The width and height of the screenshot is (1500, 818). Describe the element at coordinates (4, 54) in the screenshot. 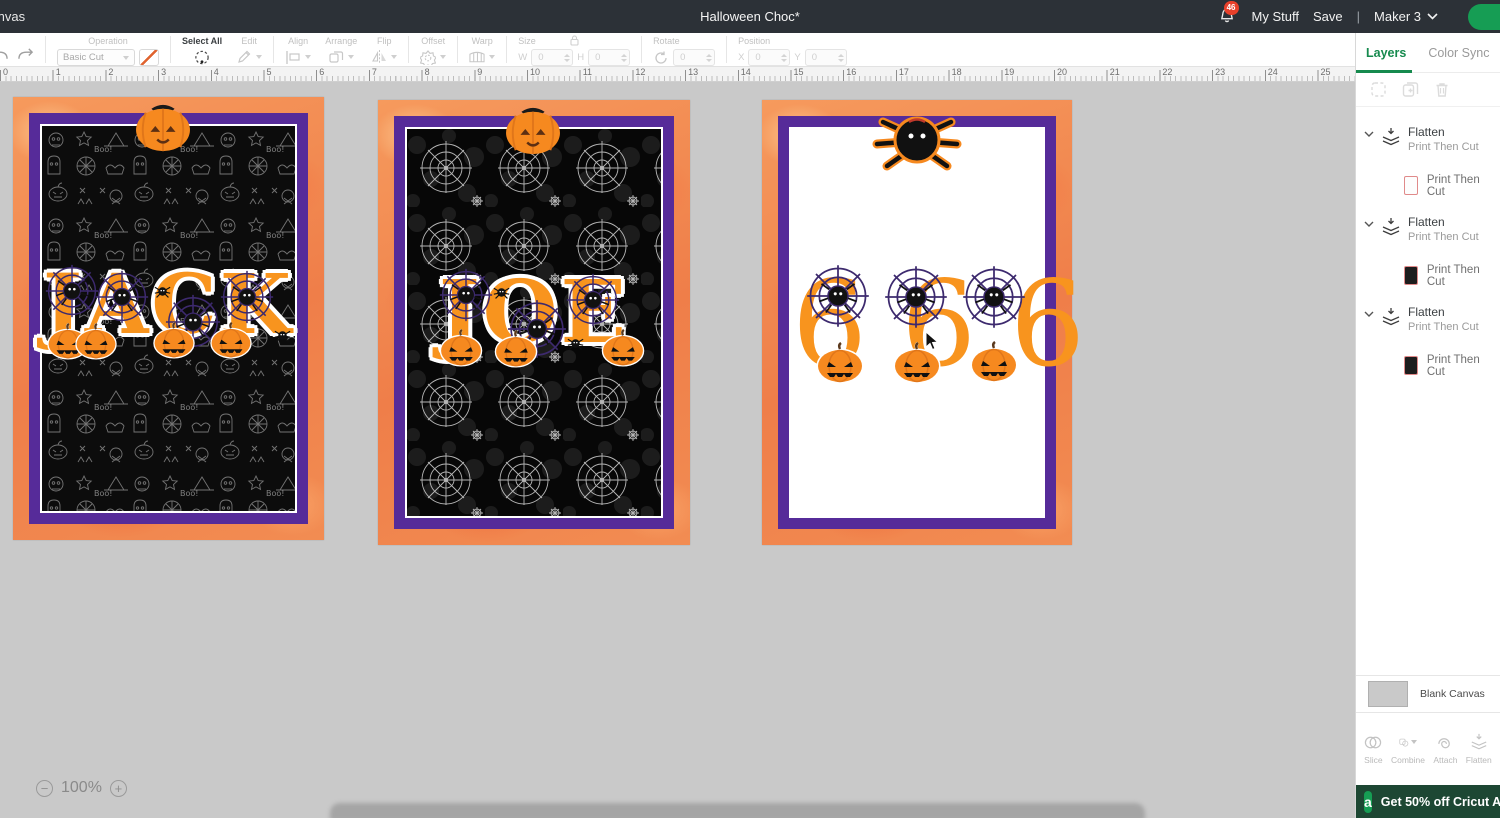

I see `undo-button` at that location.